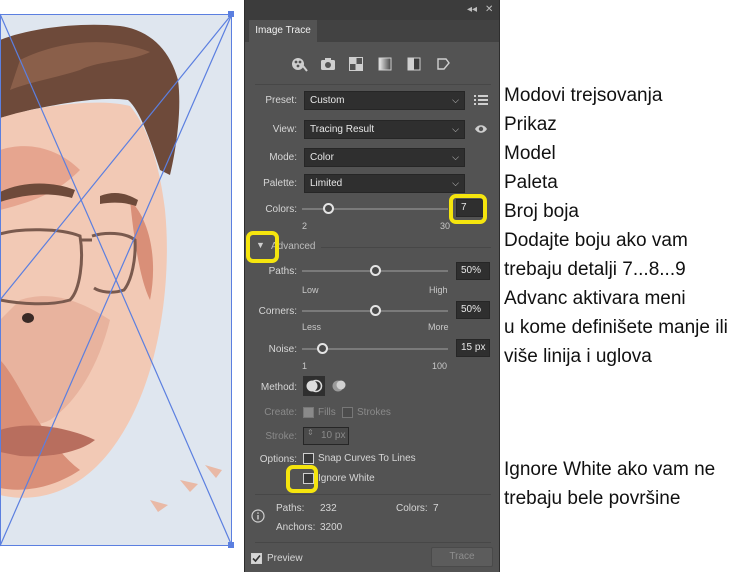 This screenshot has height=572, width=751. What do you see at coordinates (445, 226) in the screenshot?
I see `colors-max-label: 30` at bounding box center [445, 226].